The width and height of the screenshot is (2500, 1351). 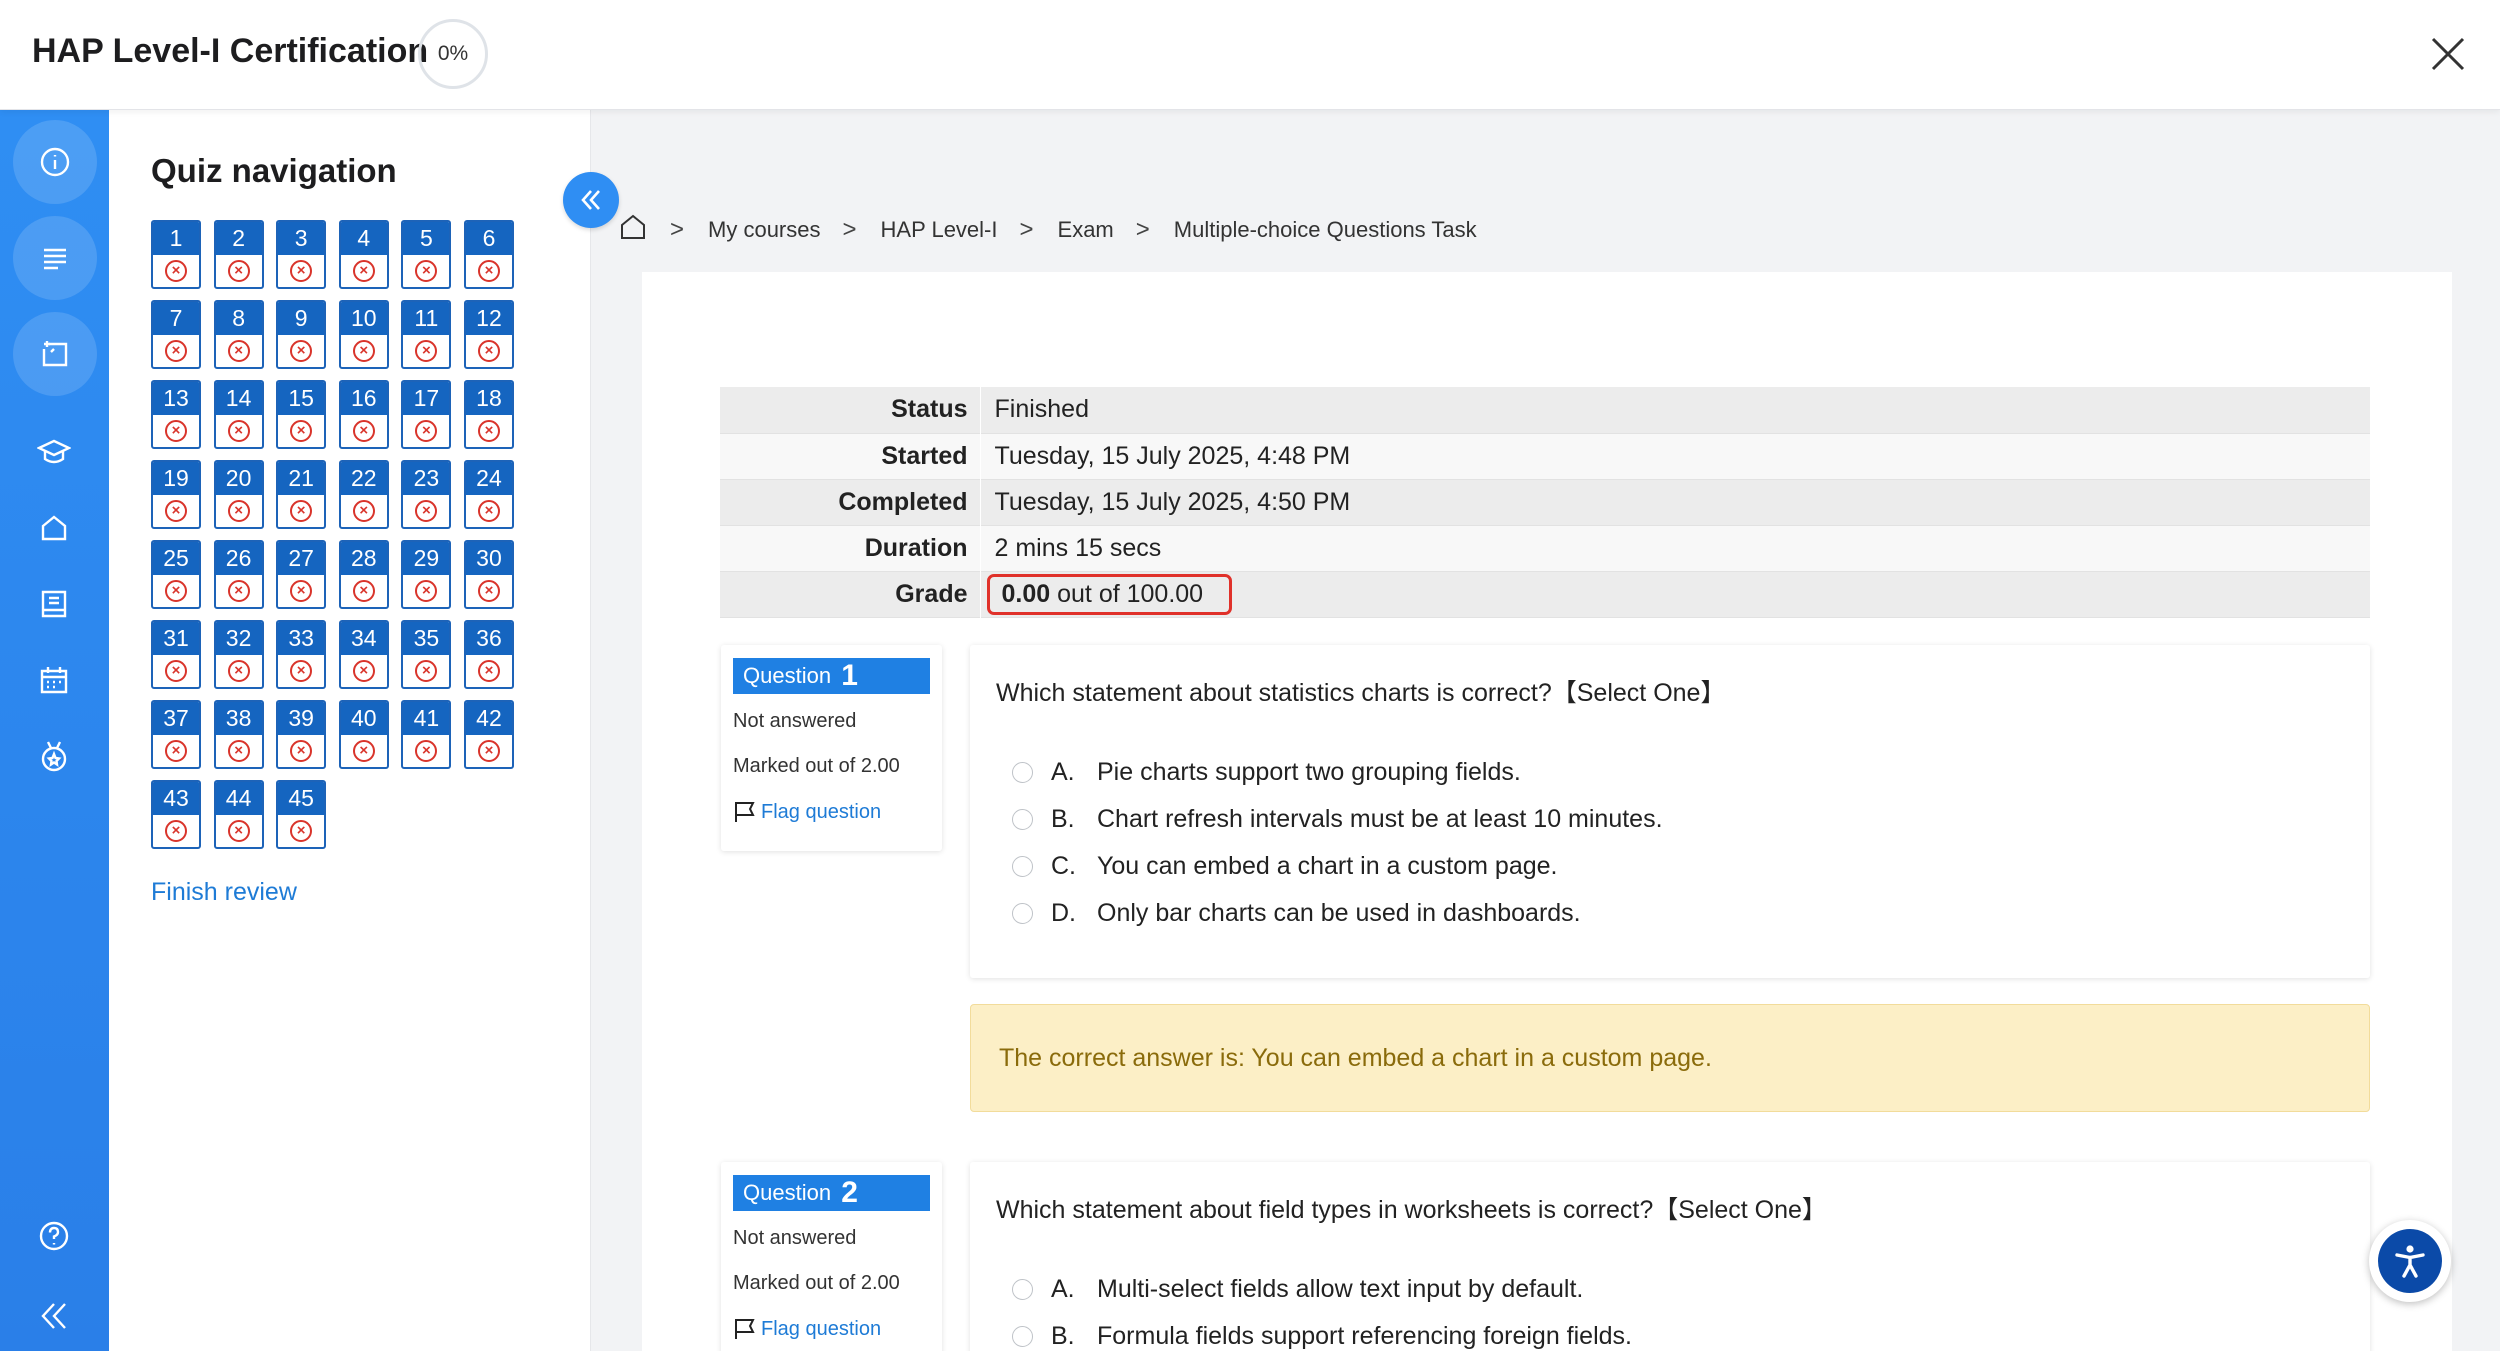 What do you see at coordinates (54, 1236) in the screenshot?
I see `help-icon` at bounding box center [54, 1236].